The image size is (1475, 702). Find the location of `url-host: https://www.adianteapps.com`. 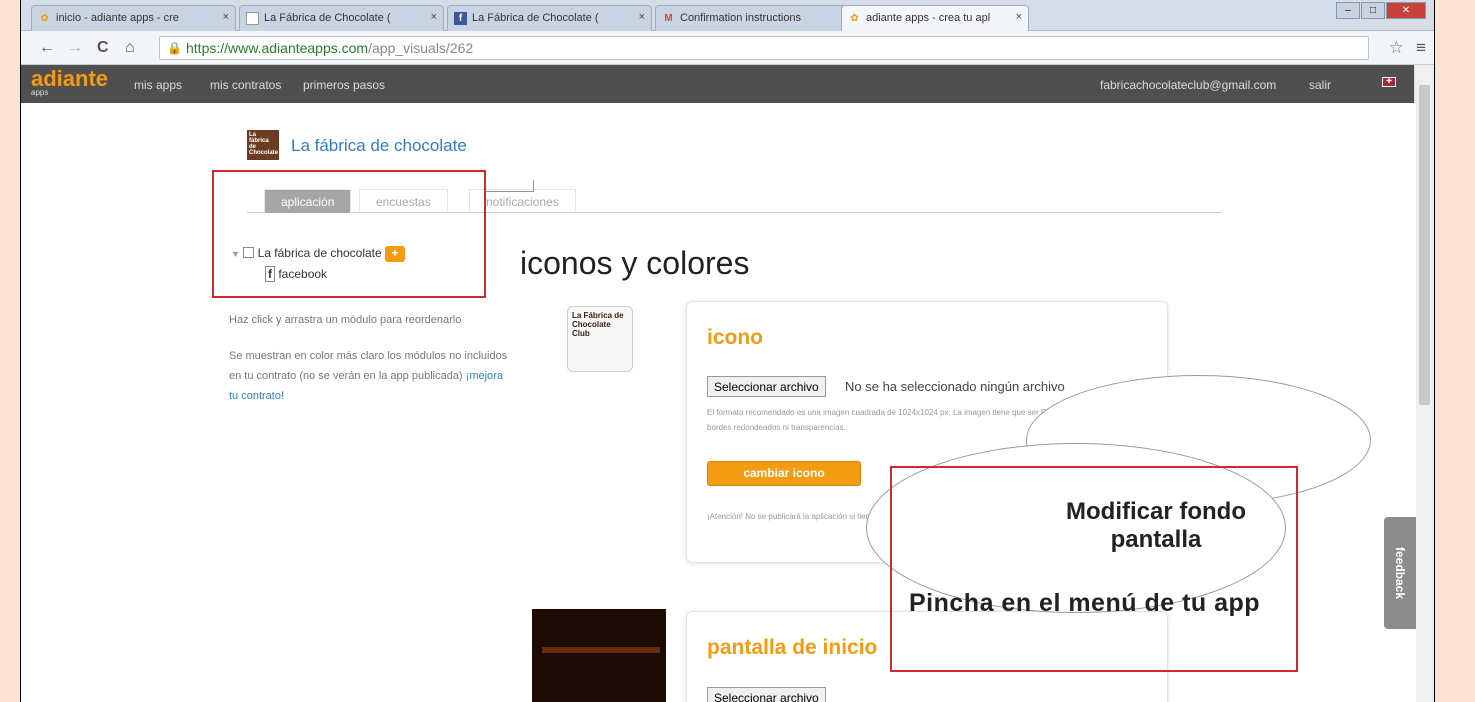

url-host: https://www.adianteapps.com is located at coordinates (277, 48).